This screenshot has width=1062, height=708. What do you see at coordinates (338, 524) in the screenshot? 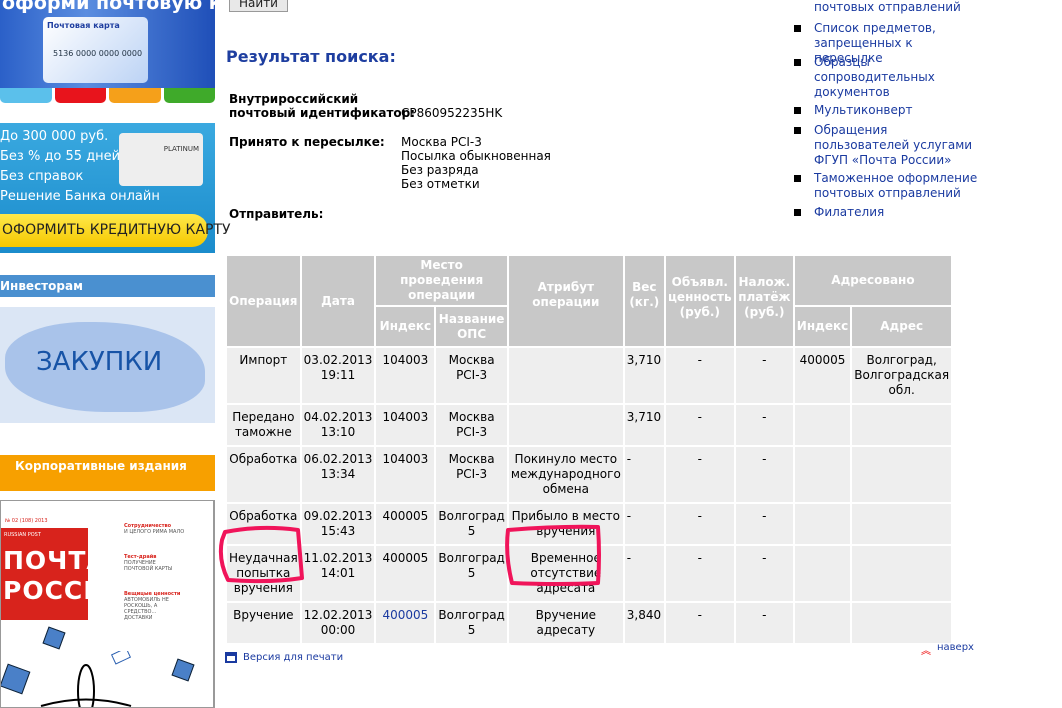
I see `cell-date: 09.02.2013 15:43` at bounding box center [338, 524].